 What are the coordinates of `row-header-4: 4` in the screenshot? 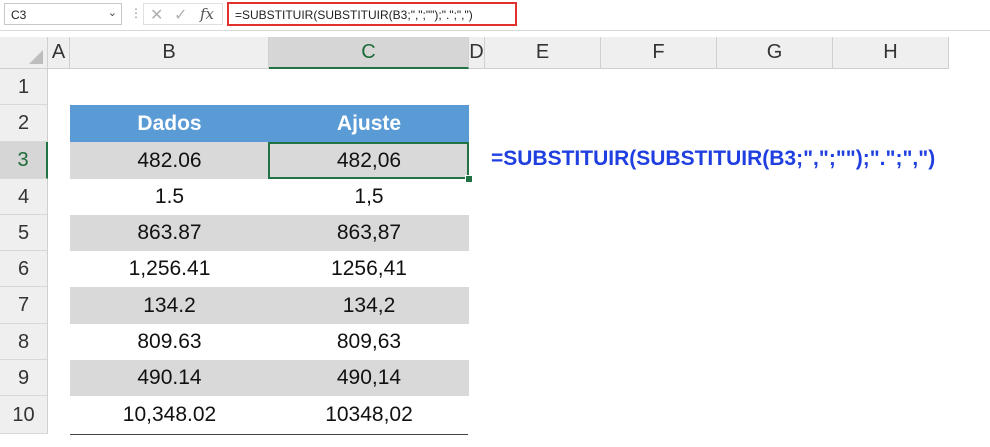 It's located at (24, 197).